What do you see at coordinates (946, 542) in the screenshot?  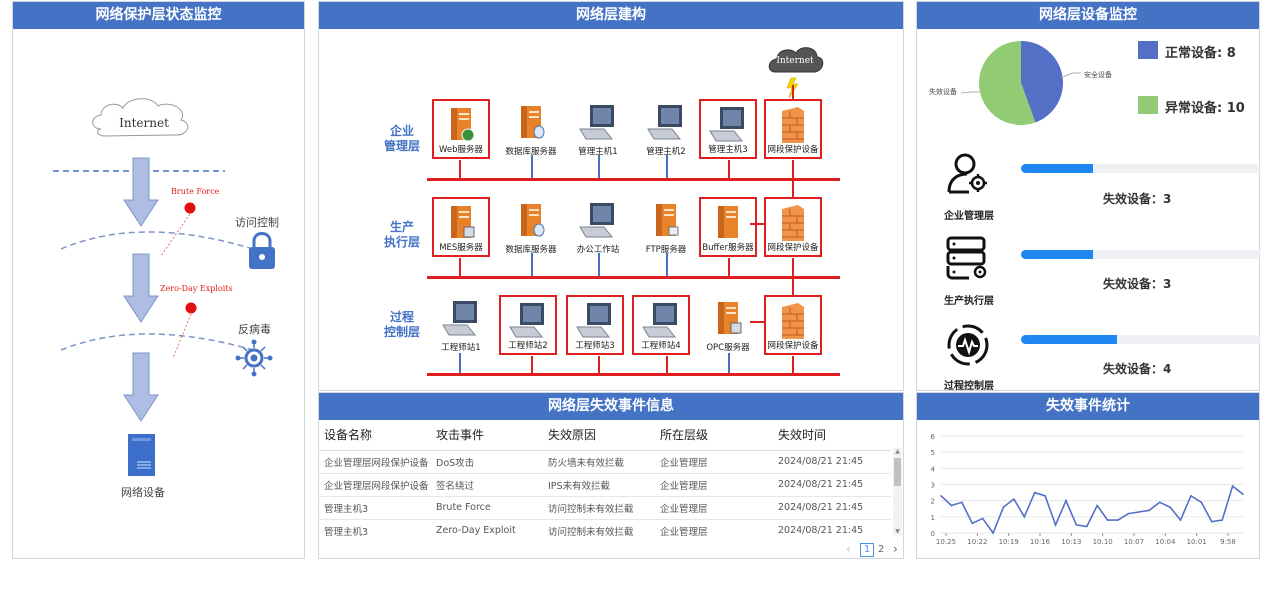 I see `x-tick-label: 10:25` at bounding box center [946, 542].